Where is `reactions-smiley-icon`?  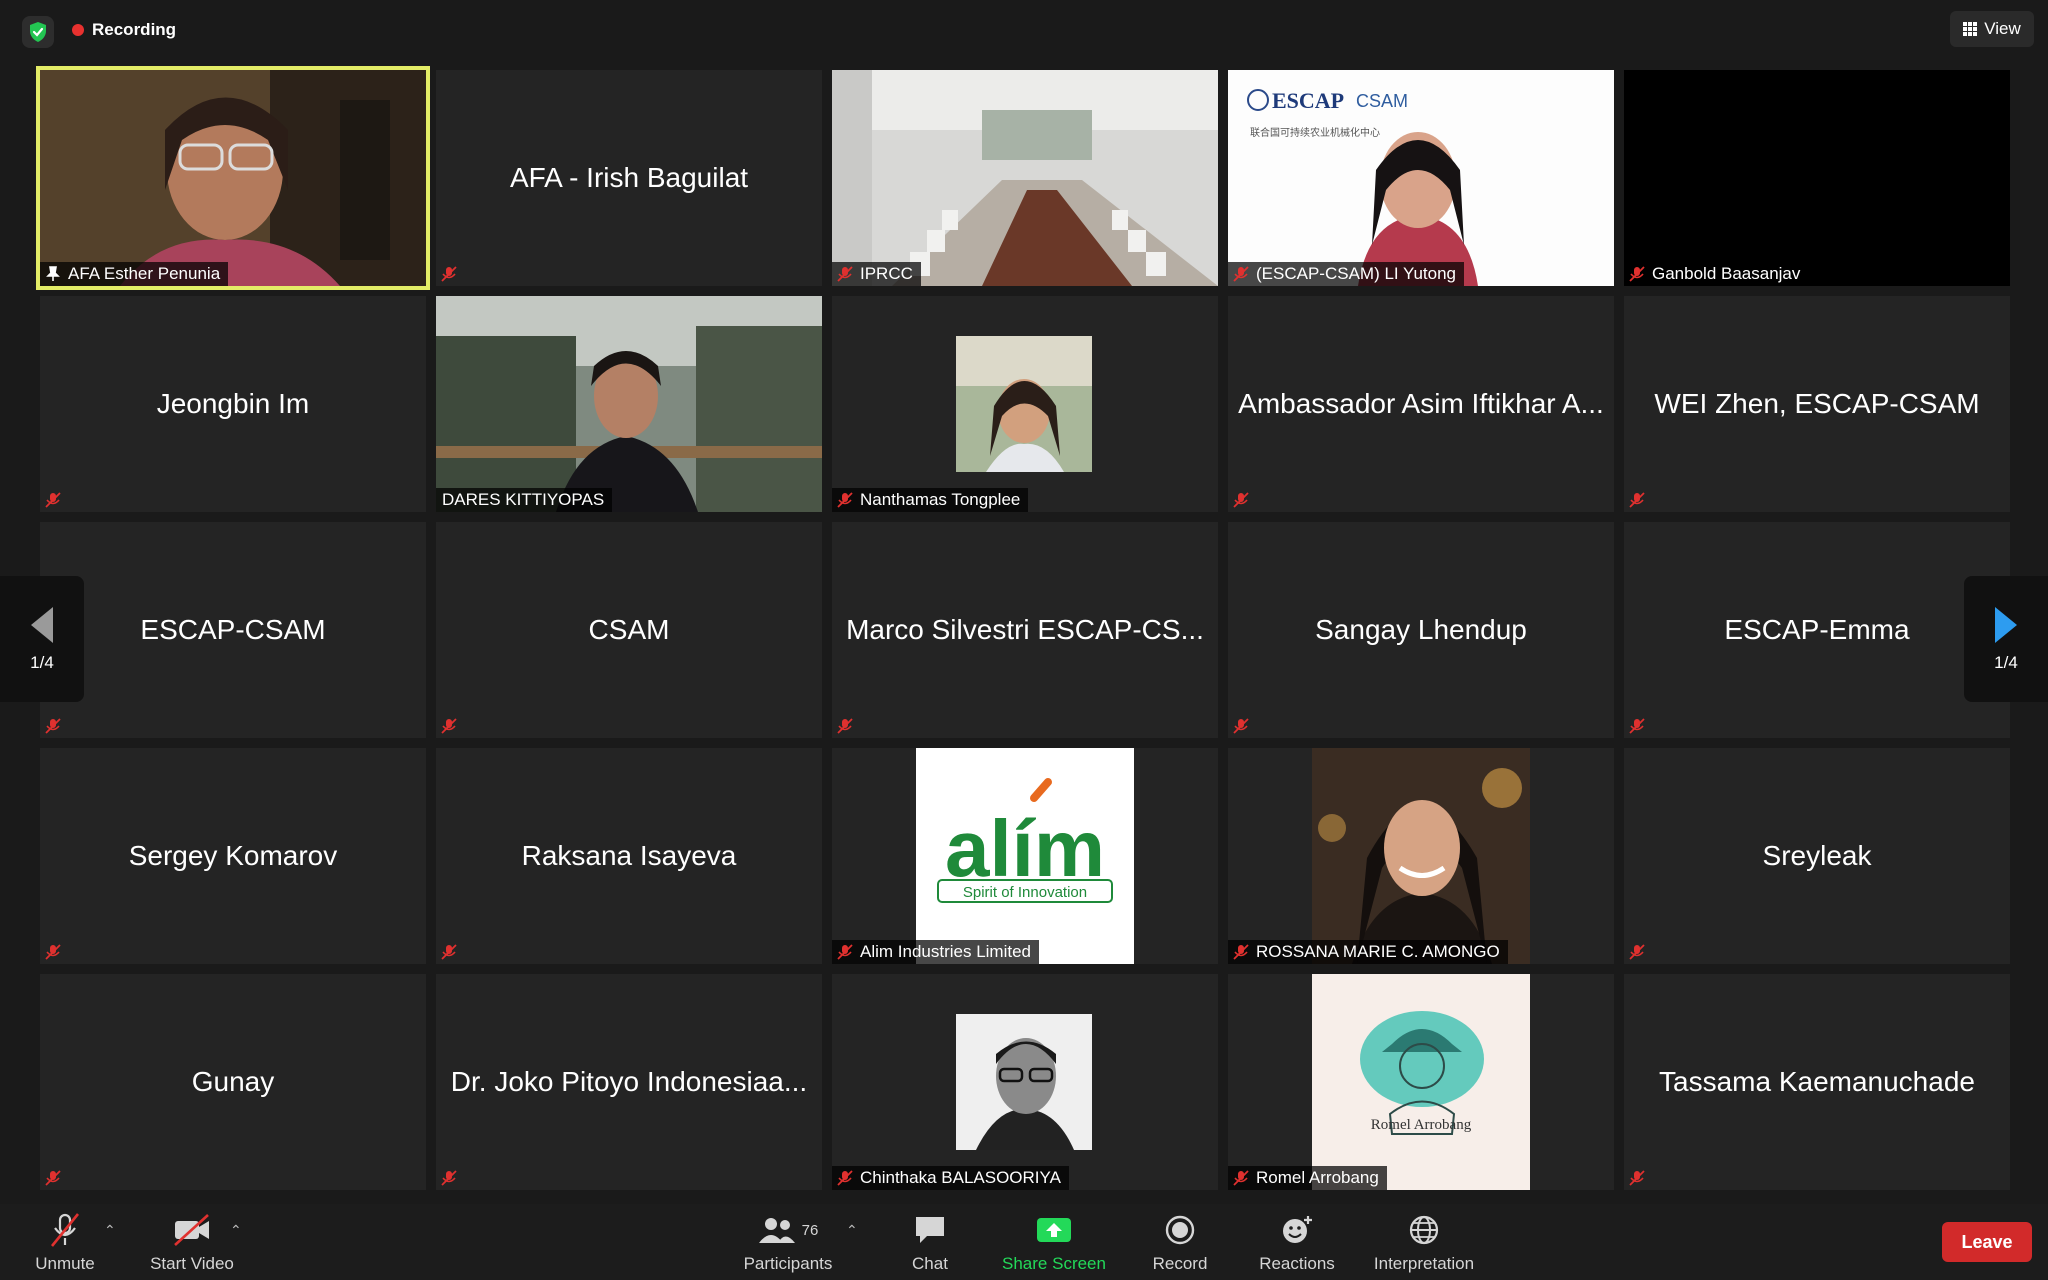 reactions-smiley-icon is located at coordinates (1297, 1229).